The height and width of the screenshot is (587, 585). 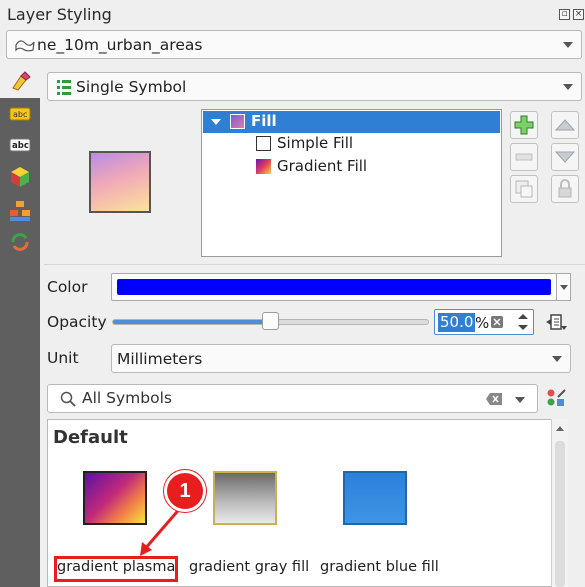 I want to click on spin-arrows-icon, so click(x=523, y=322).